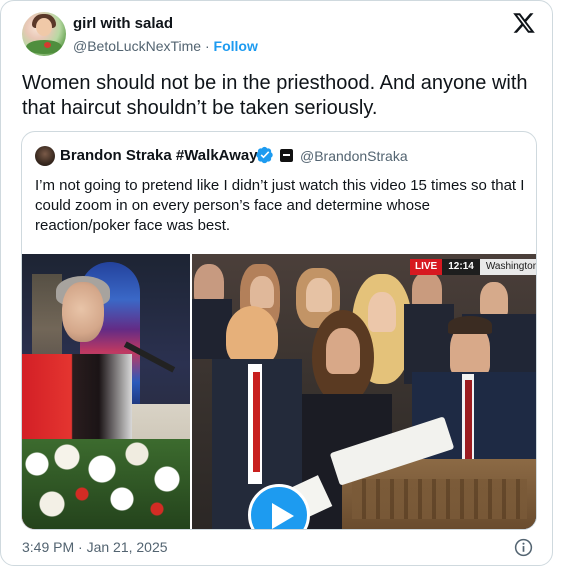 The width and height of the screenshot is (561, 568). Describe the element at coordinates (426, 267) in the screenshot. I see `live-label: LIVE` at that location.